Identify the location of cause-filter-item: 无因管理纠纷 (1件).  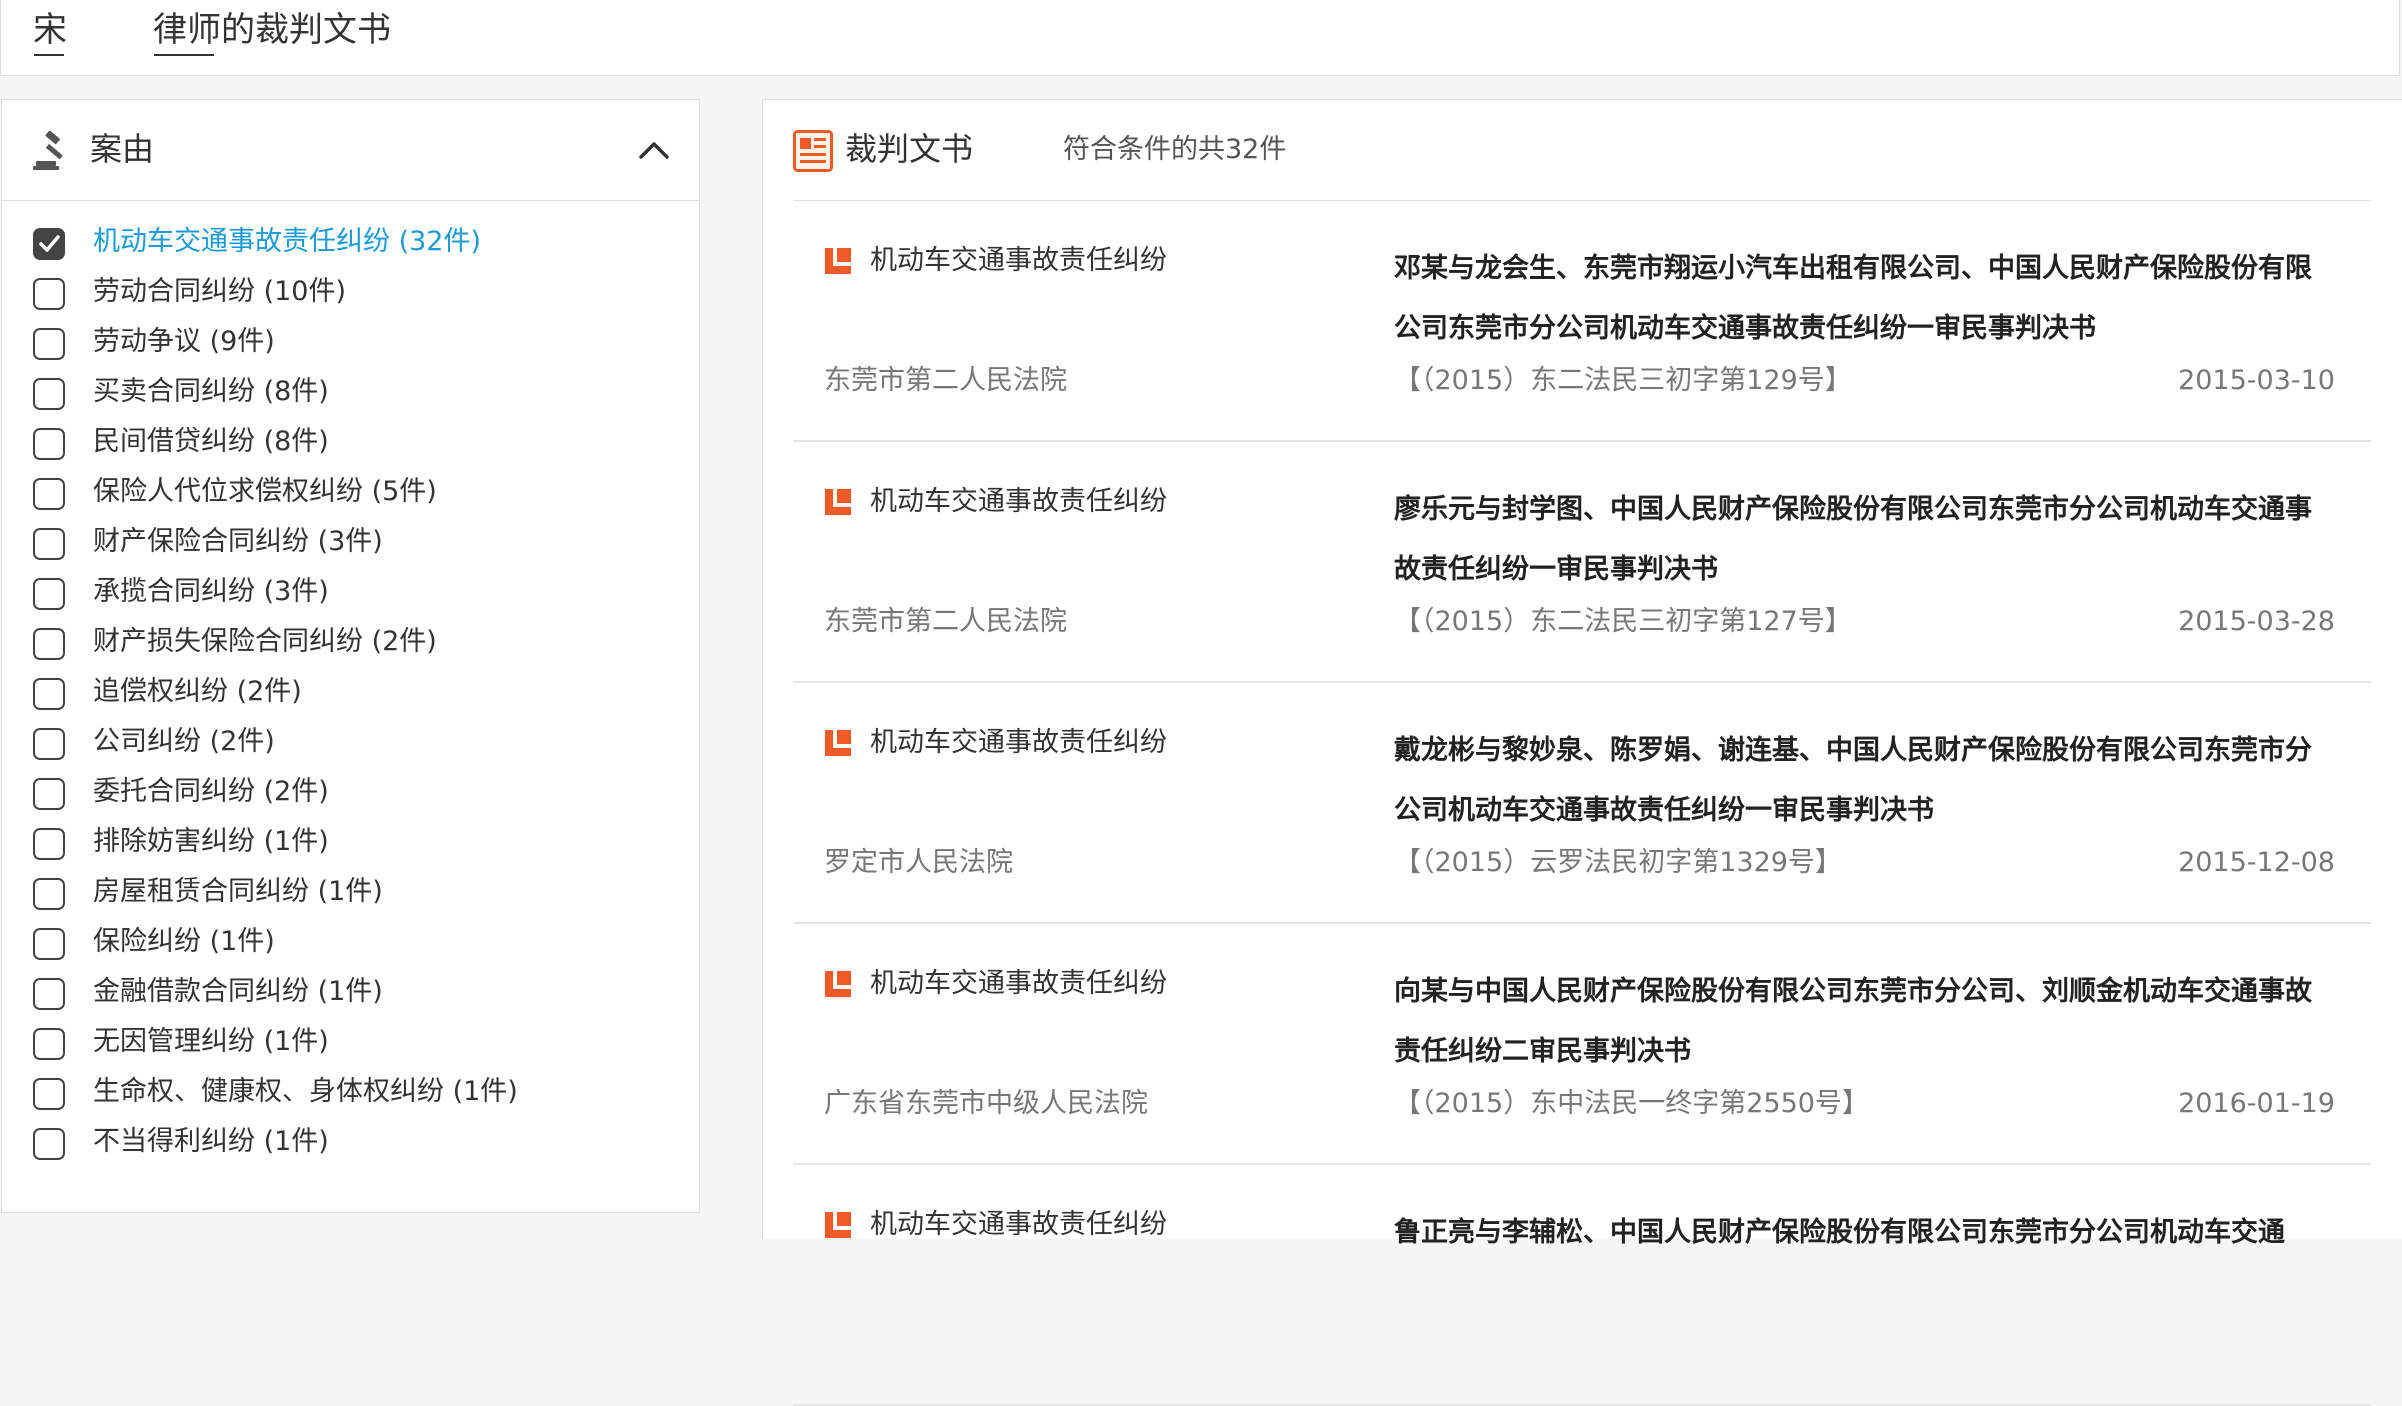
(350, 1042).